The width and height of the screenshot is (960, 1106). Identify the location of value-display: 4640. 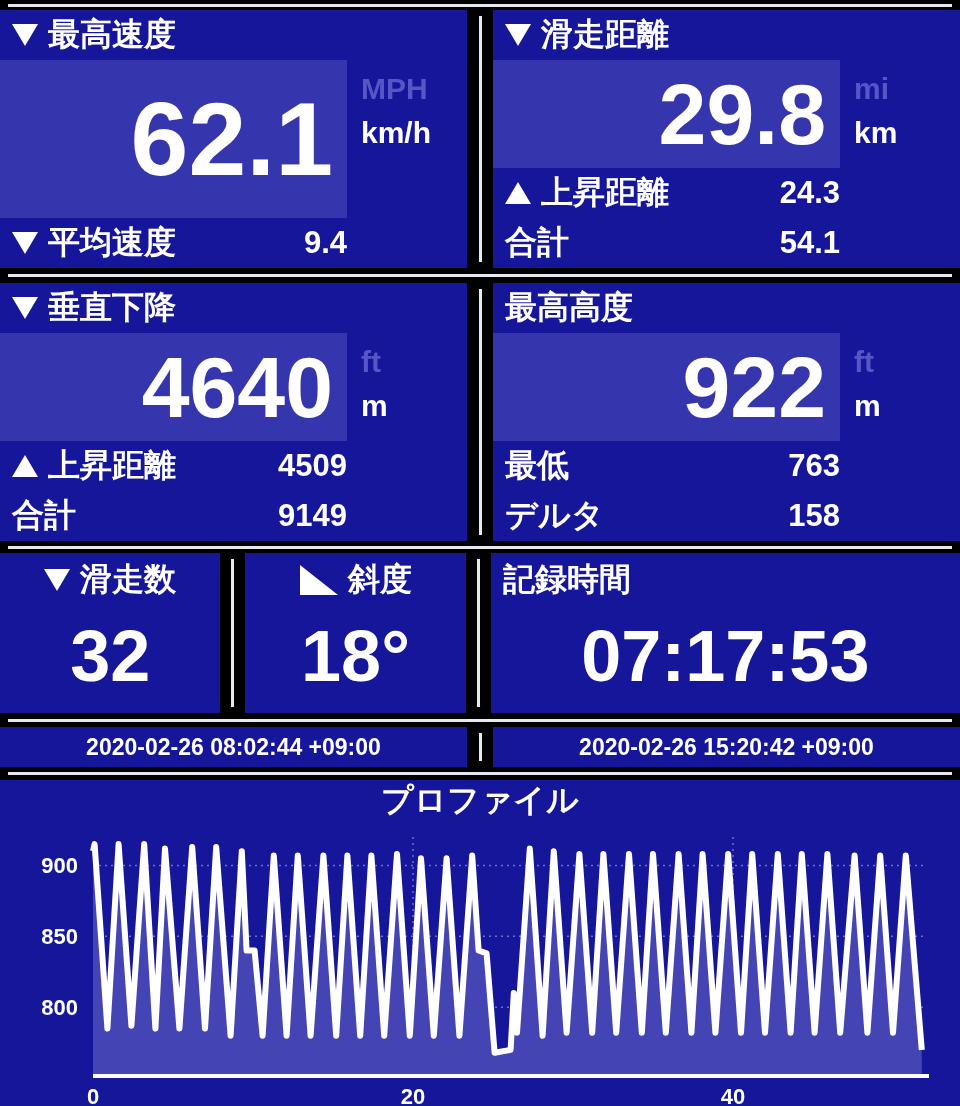
(173, 387).